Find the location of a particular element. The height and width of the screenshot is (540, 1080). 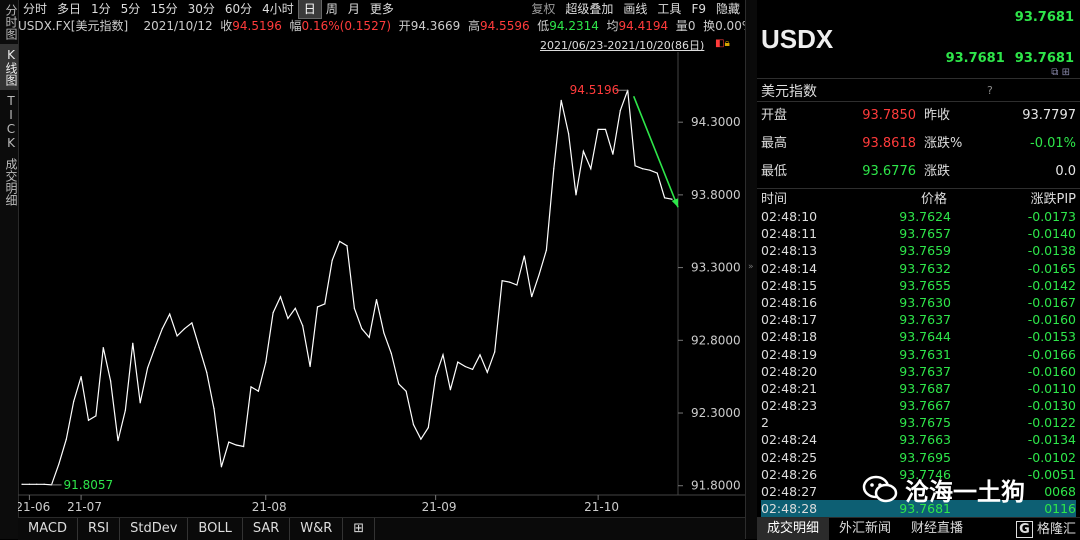

tick-change: -0.0142 is located at coordinates (1051, 285).